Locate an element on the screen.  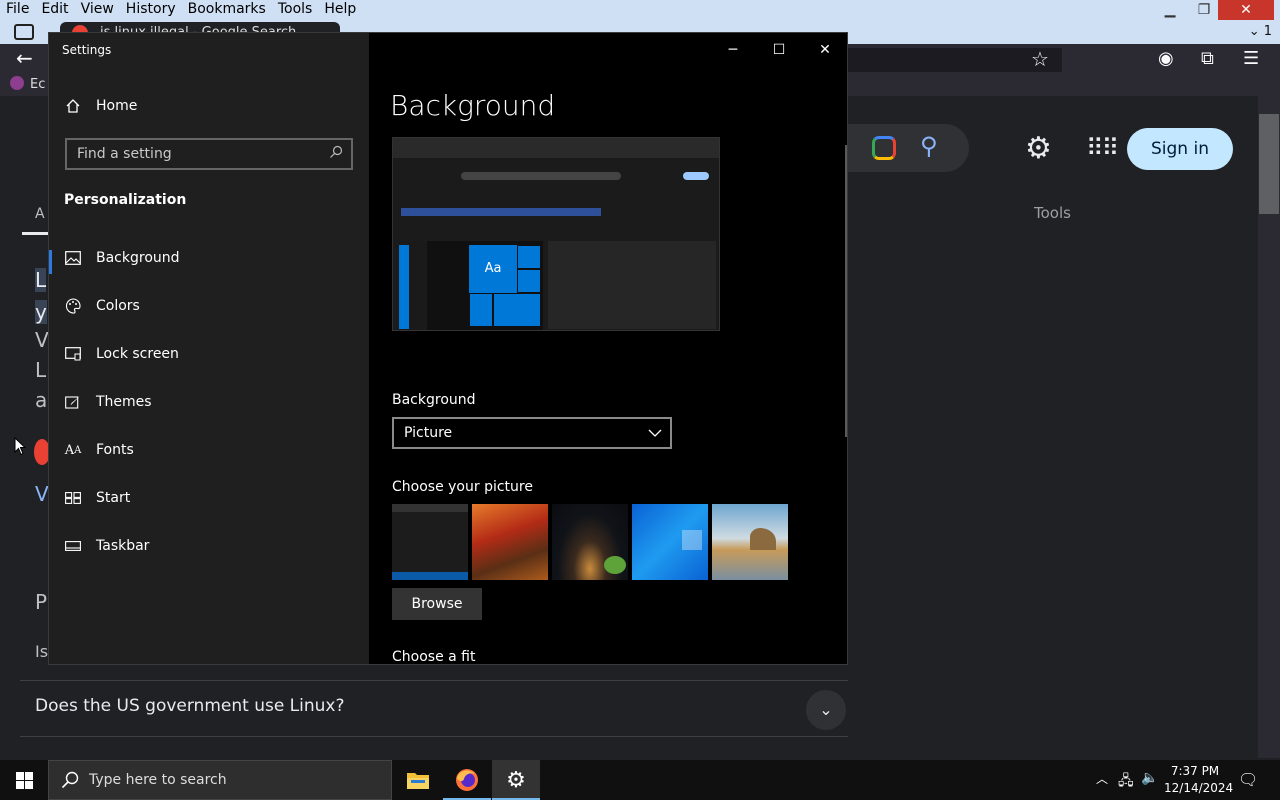
start-icon is located at coordinates (73, 498).